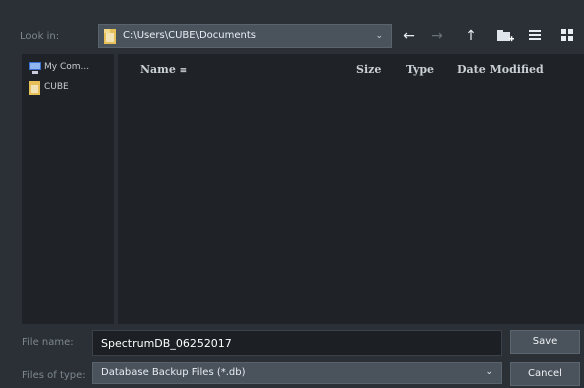 This screenshot has width=584, height=388. I want to click on file-name-label: File name:, so click(48, 342).